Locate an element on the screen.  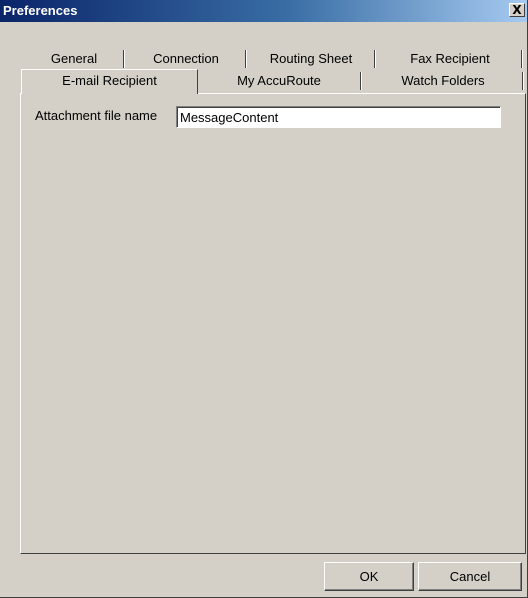
tab-general: General is located at coordinates (74, 60).